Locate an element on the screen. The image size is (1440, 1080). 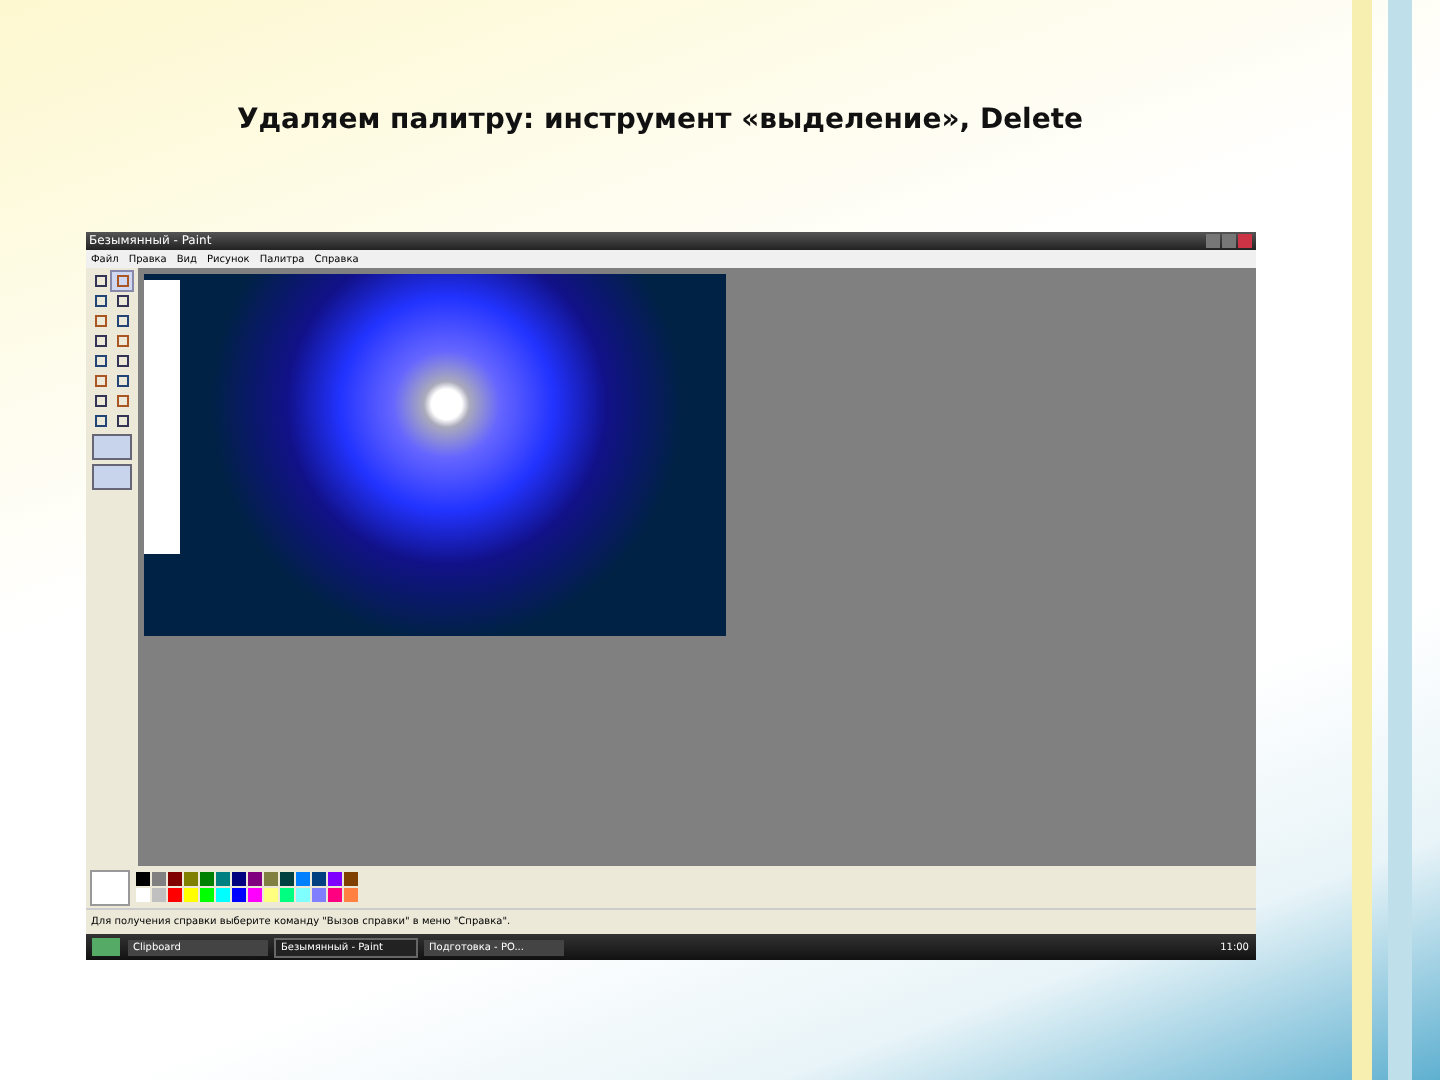
start-button is located at coordinates (105, 947).